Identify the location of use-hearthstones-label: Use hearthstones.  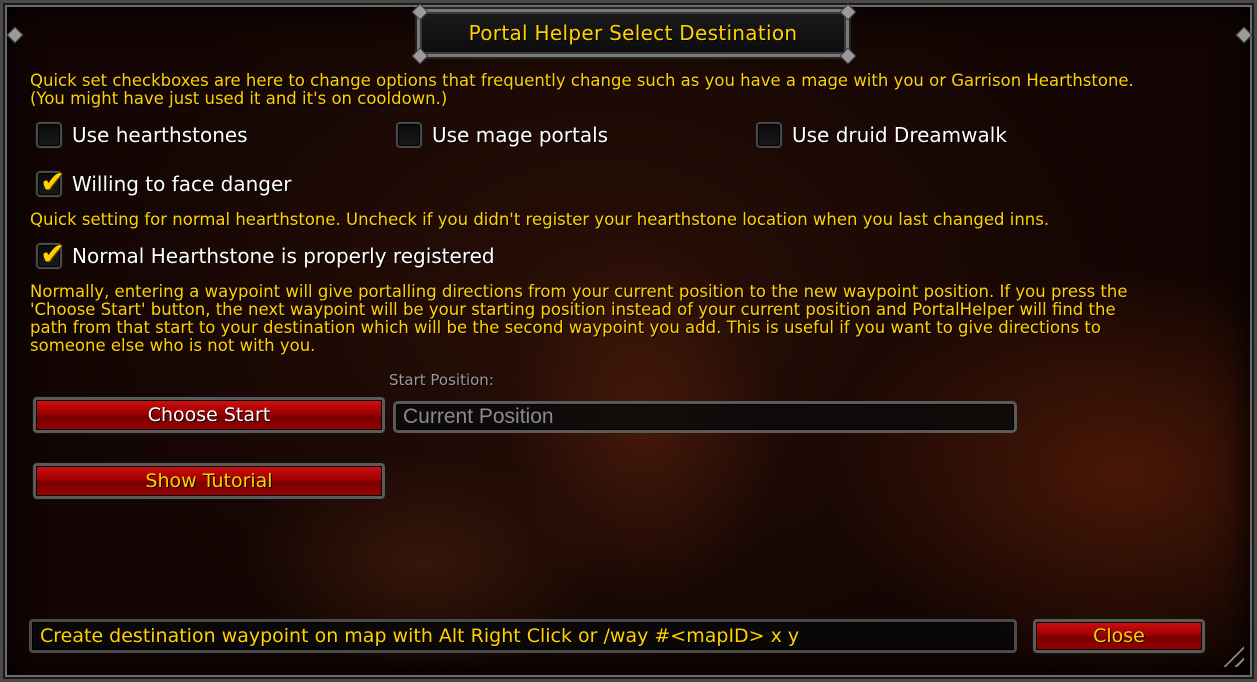
(160, 135).